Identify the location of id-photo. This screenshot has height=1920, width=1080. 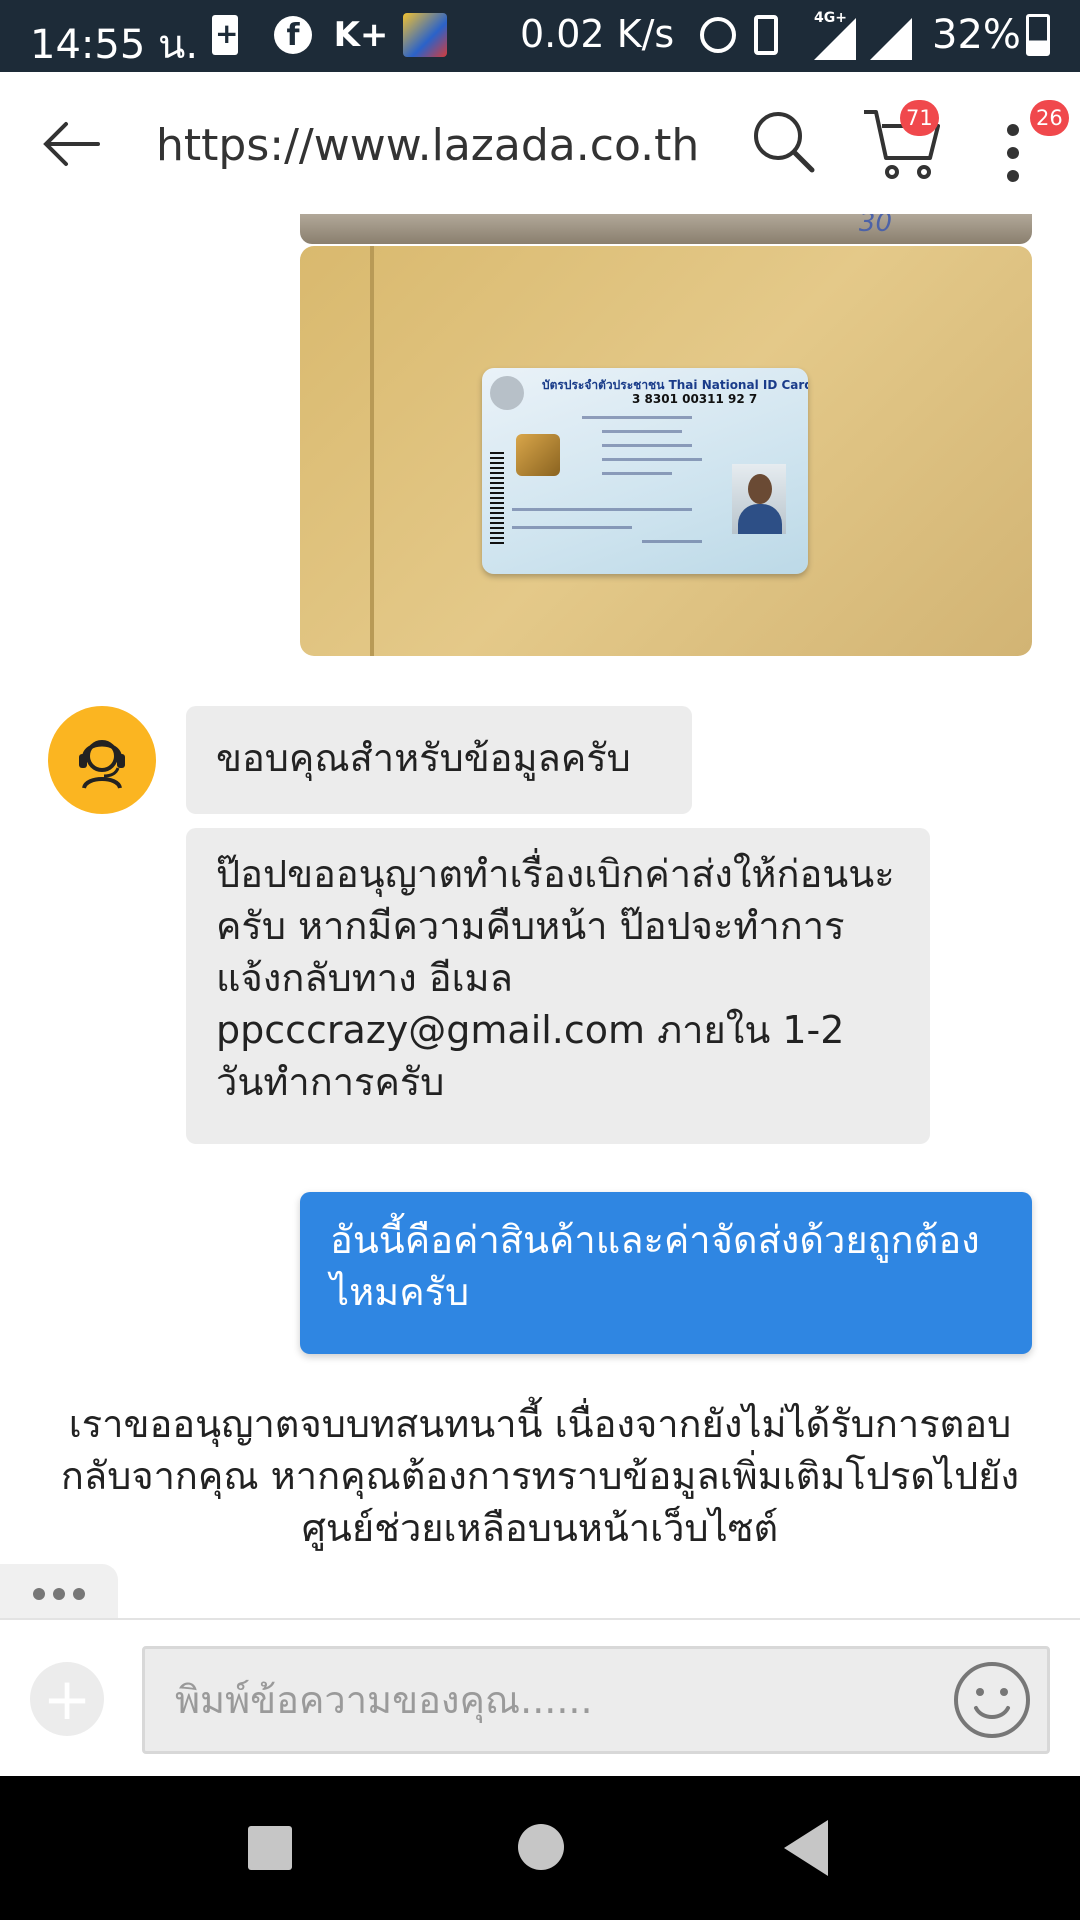
(759, 499).